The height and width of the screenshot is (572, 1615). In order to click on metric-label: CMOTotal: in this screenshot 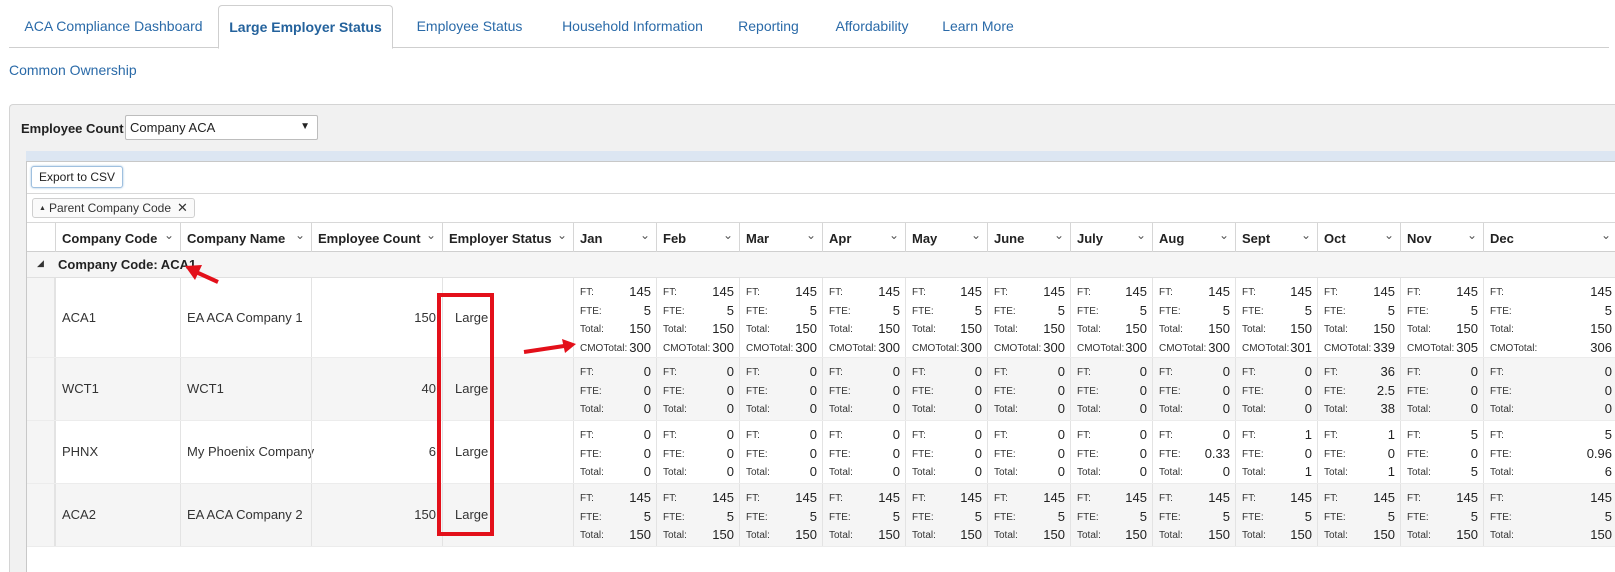, I will do `click(770, 348)`.